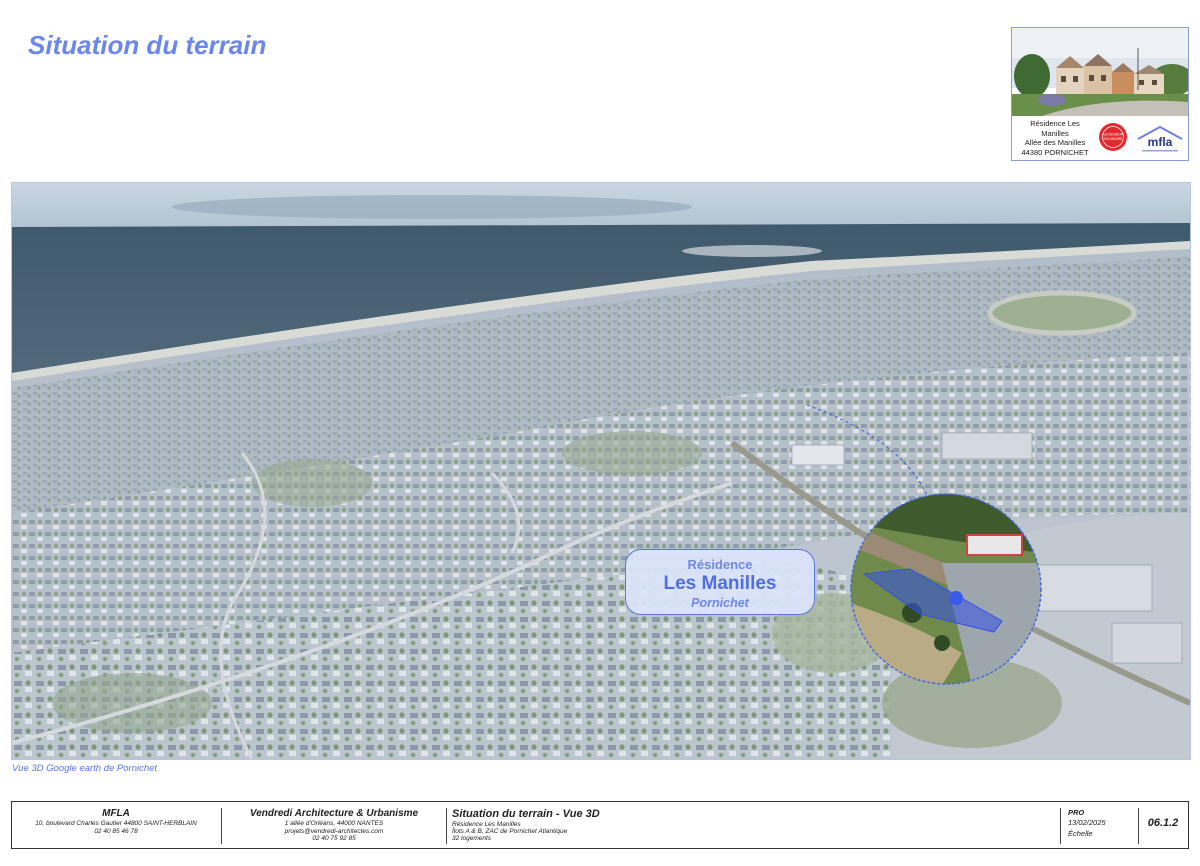 Image resolution: width=1200 pixels, height=866 pixels. I want to click on svg-text: SOLIDAIRE, so click(1113, 139).